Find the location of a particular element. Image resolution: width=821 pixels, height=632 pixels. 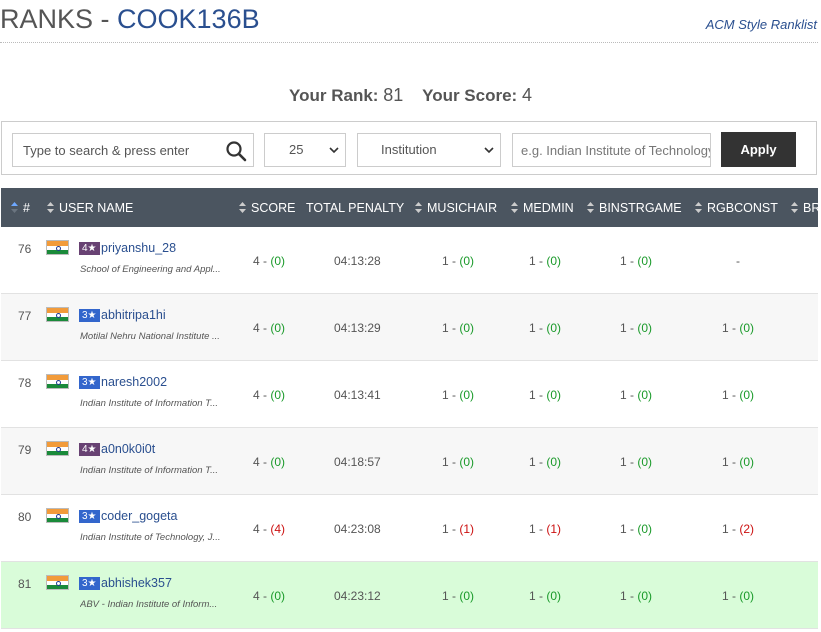

col-username: USER NAME is located at coordinates (90, 208).